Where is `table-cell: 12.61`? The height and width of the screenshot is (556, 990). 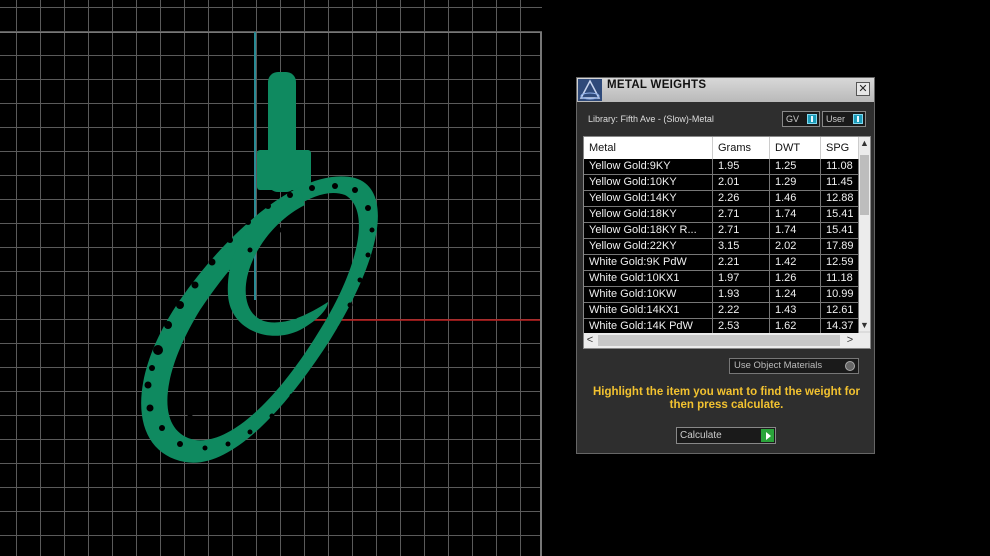 table-cell: 12.61 is located at coordinates (840, 310).